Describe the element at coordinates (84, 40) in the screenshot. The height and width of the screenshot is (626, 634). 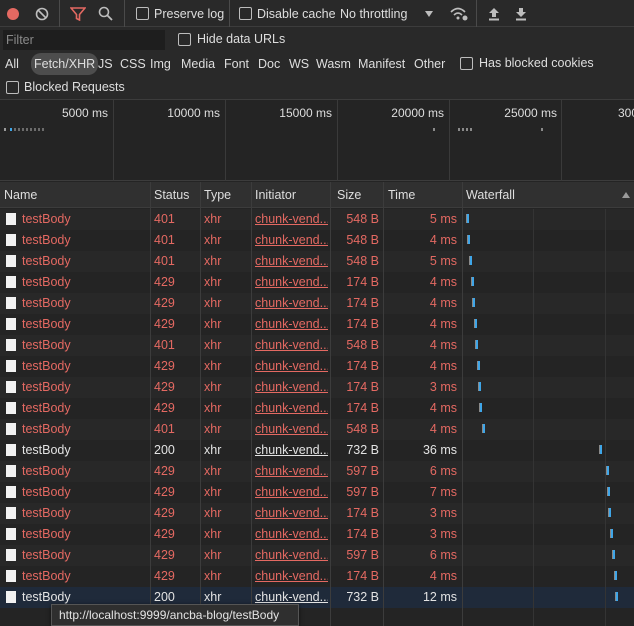
I see `filter-input` at that location.